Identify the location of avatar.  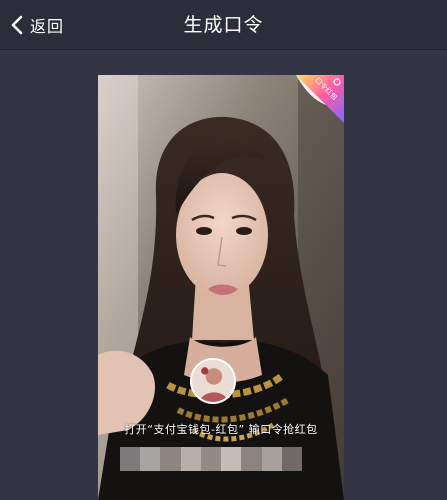
(213, 381).